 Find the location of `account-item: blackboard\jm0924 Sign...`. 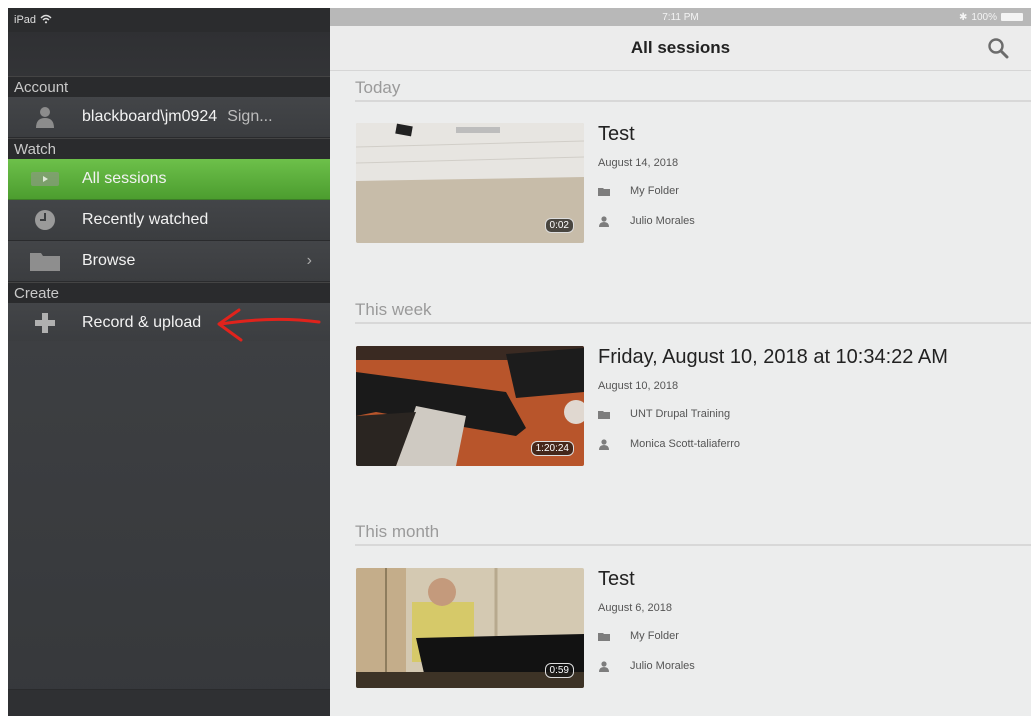

account-item: blackboard\jm0924 Sign... is located at coordinates (169, 117).